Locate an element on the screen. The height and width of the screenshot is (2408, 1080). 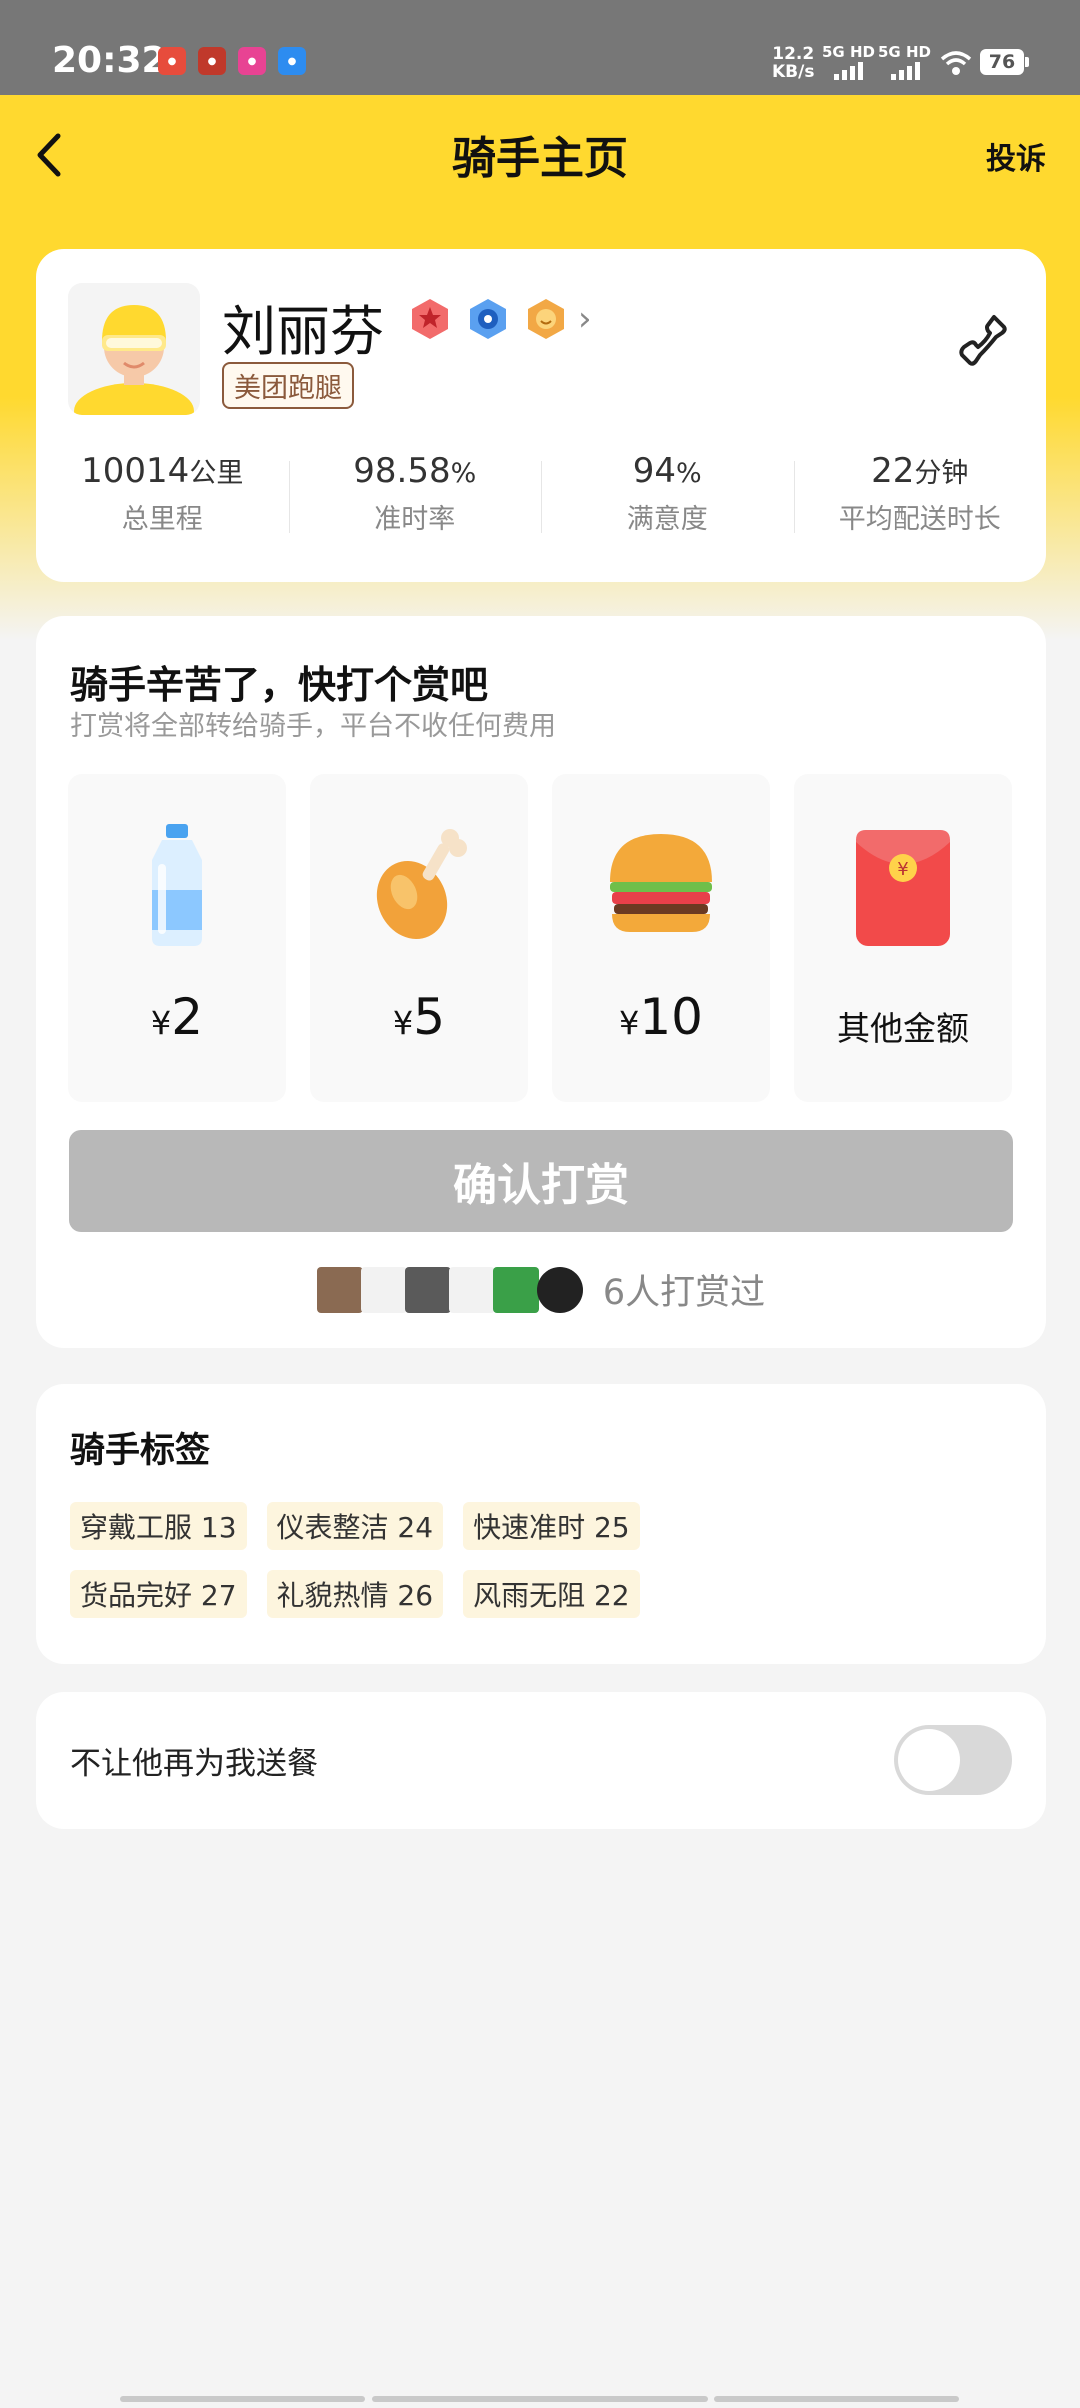
tippers-row: 6人打赏过 is located at coordinates (541, 1289).